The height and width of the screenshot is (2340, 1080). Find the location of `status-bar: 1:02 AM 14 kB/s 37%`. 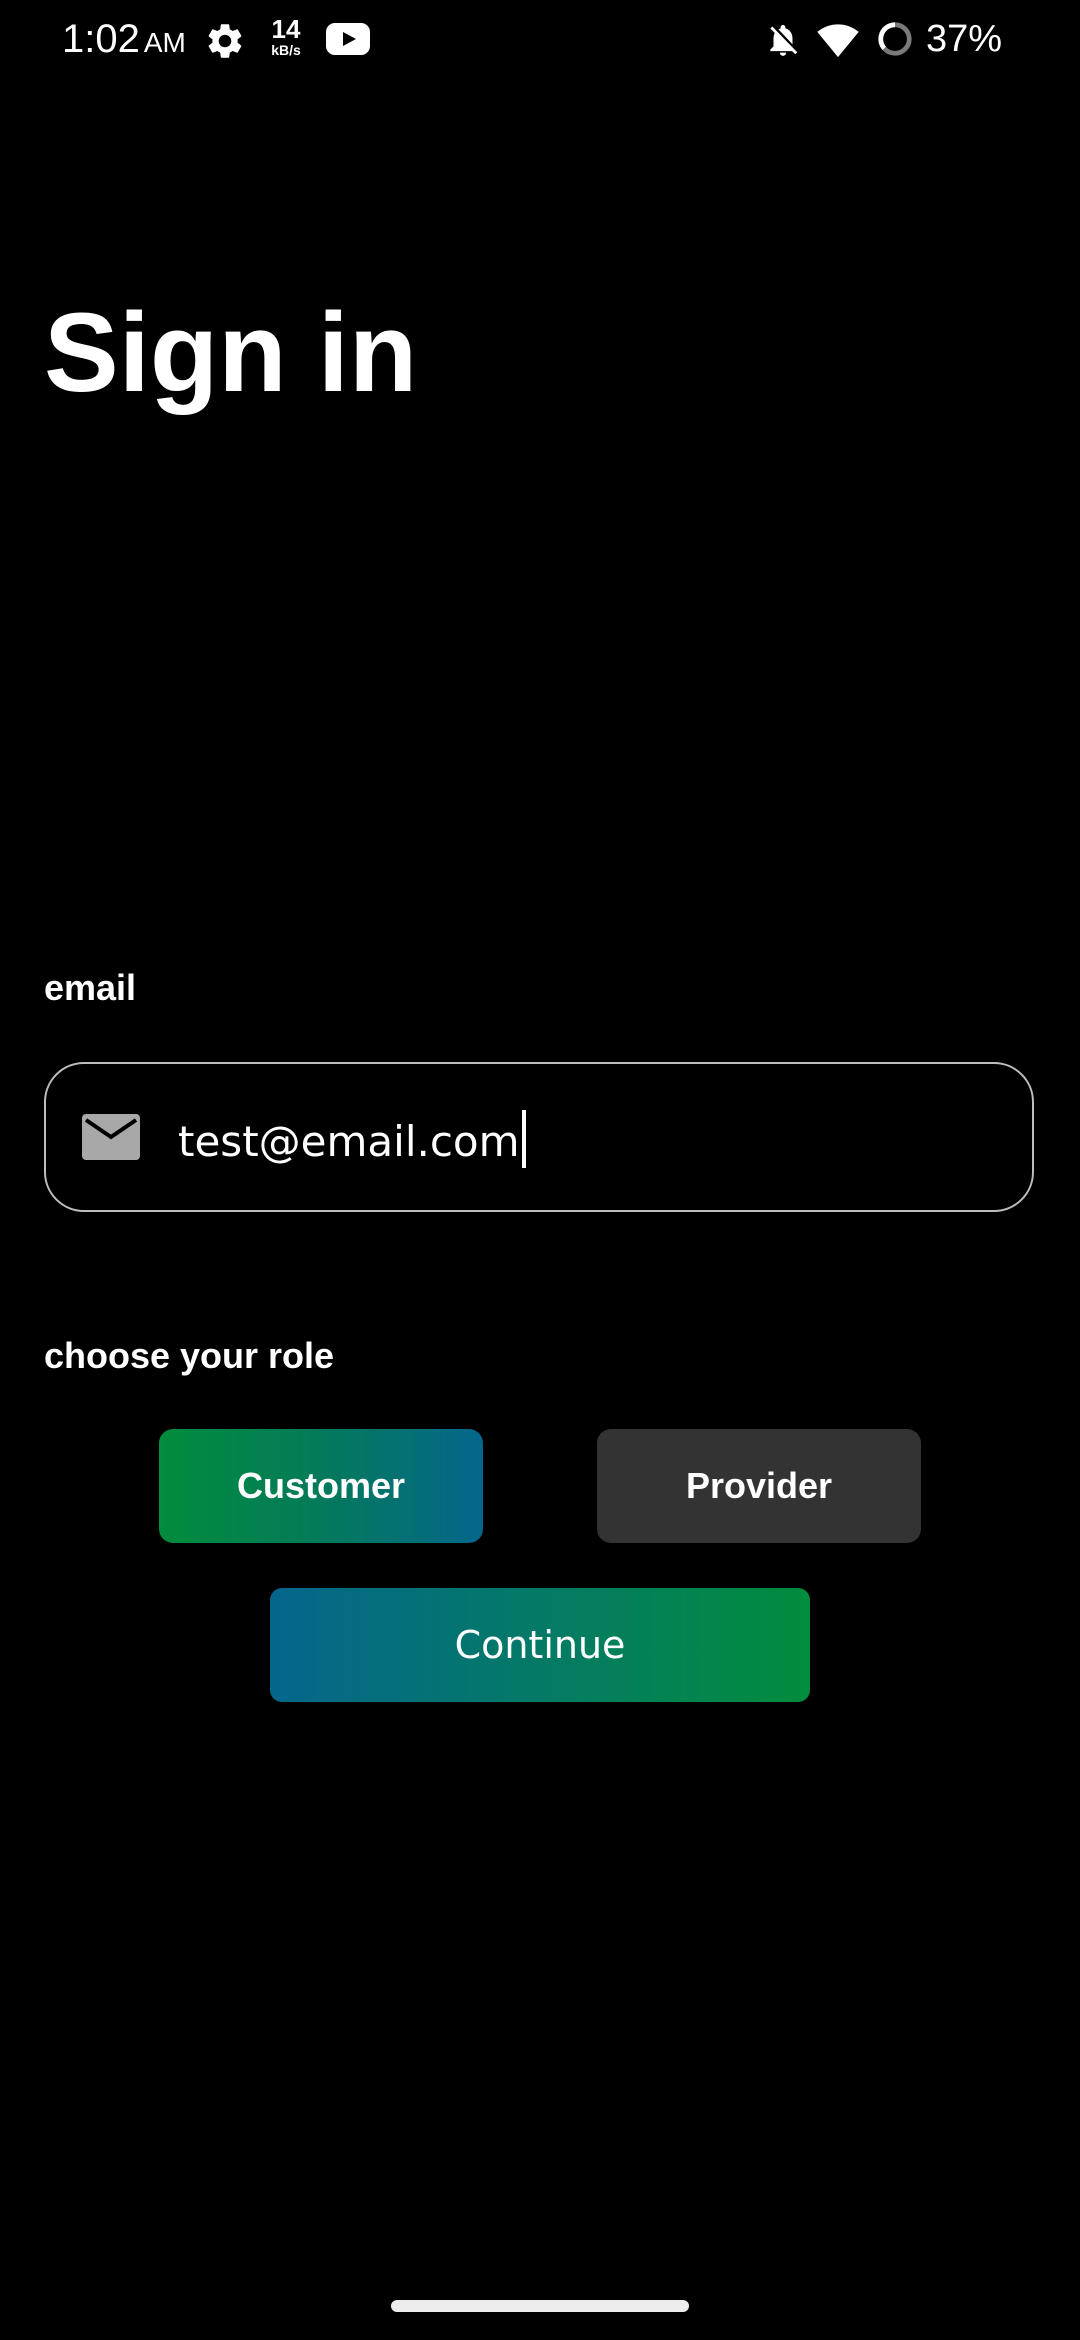

status-bar: 1:02 AM 14 kB/s 37% is located at coordinates (540, 40).